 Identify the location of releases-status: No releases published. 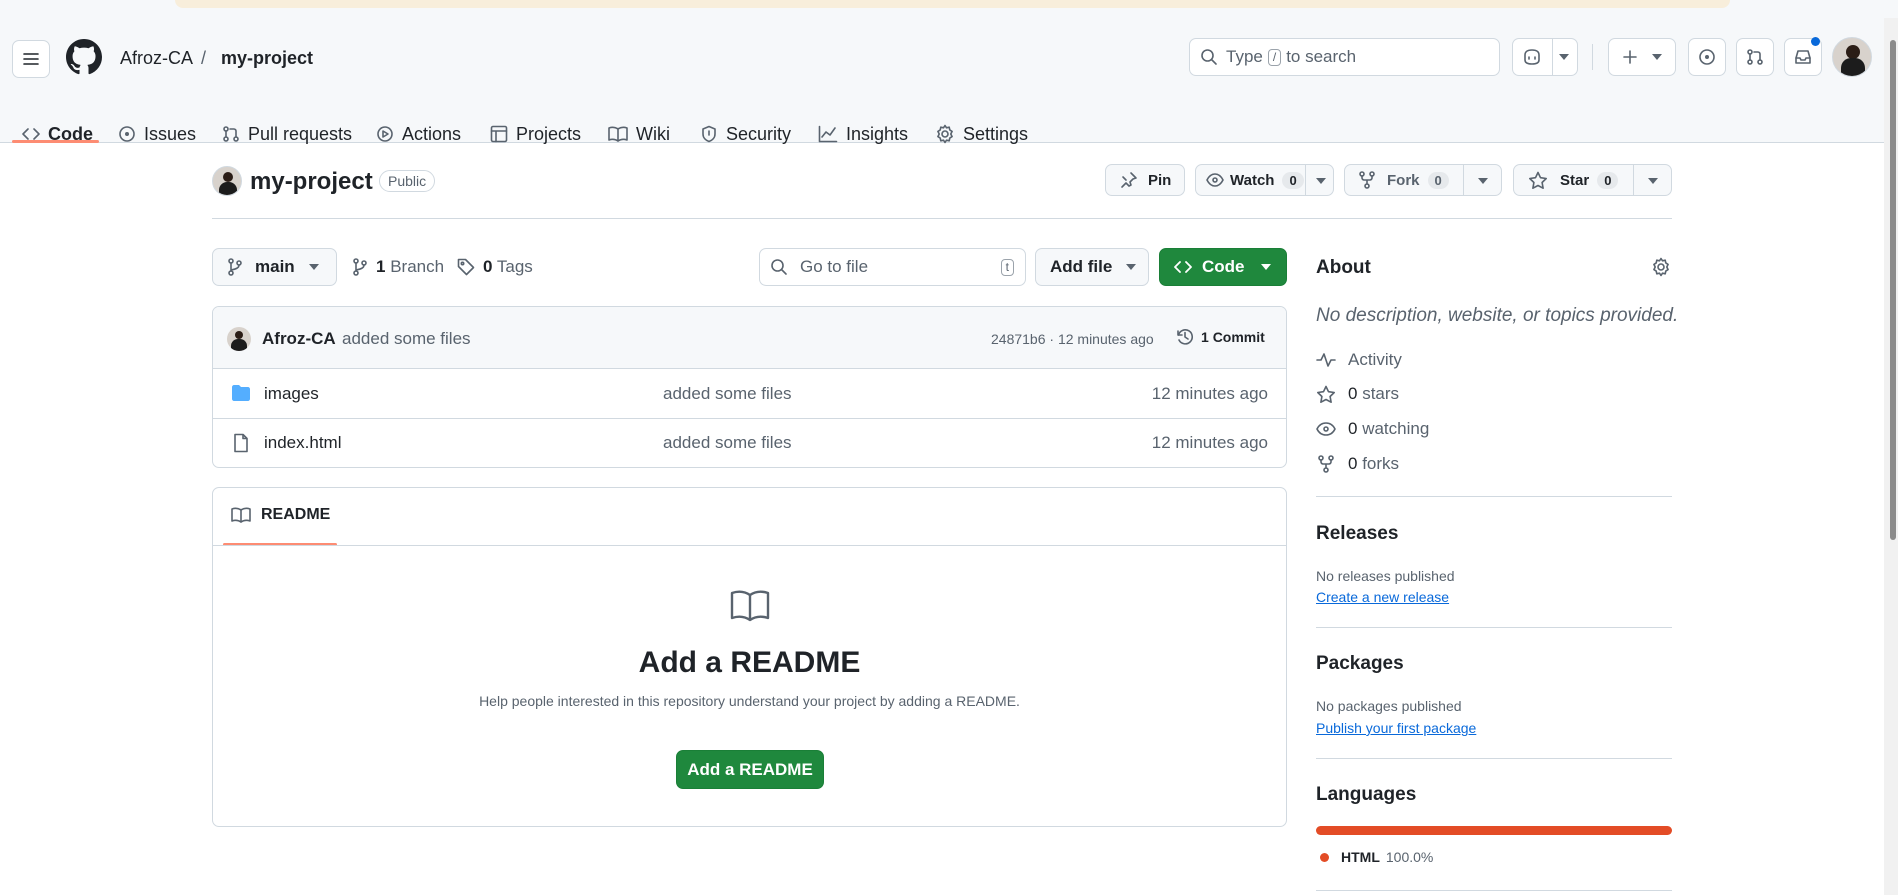
(1385, 576).